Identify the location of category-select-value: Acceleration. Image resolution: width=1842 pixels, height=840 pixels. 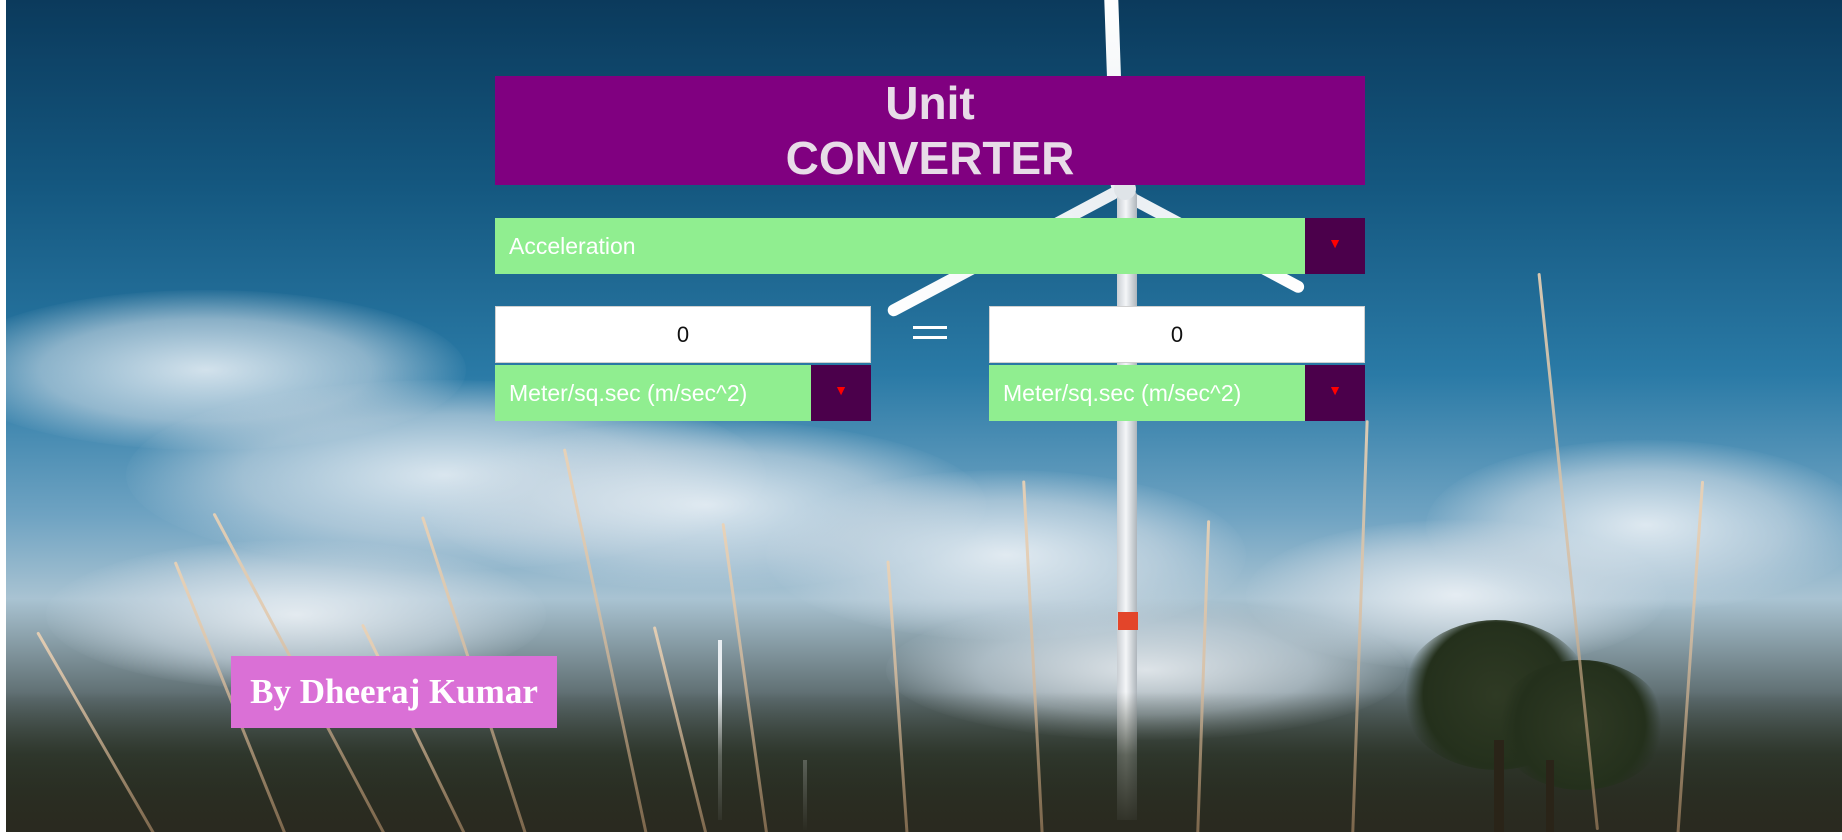
(572, 246).